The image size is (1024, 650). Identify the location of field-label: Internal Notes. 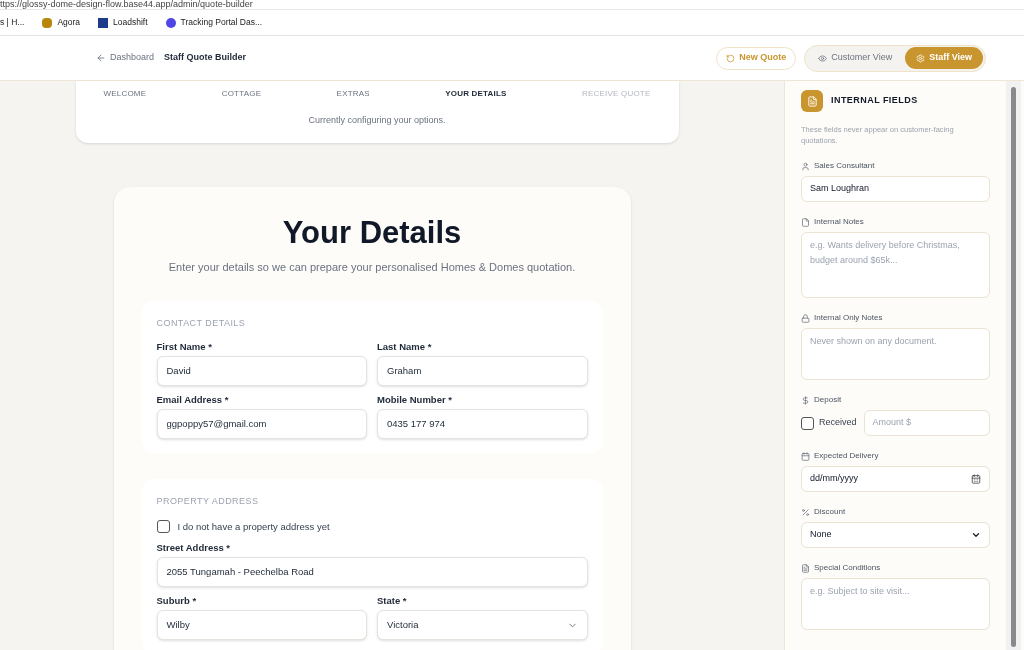
(839, 222).